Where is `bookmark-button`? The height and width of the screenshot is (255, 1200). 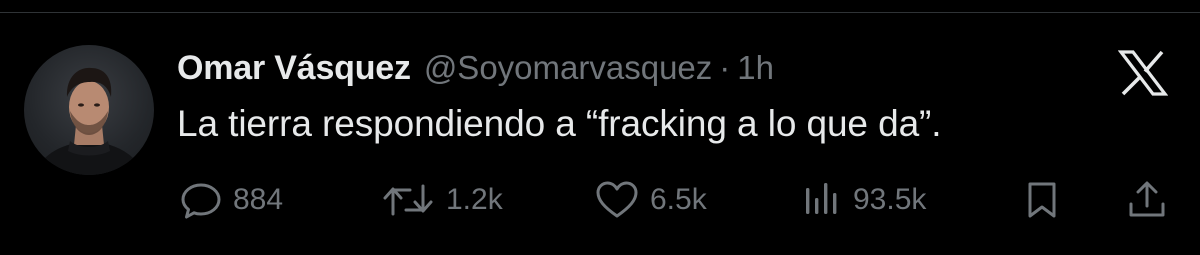 bookmark-button is located at coordinates (1042, 200).